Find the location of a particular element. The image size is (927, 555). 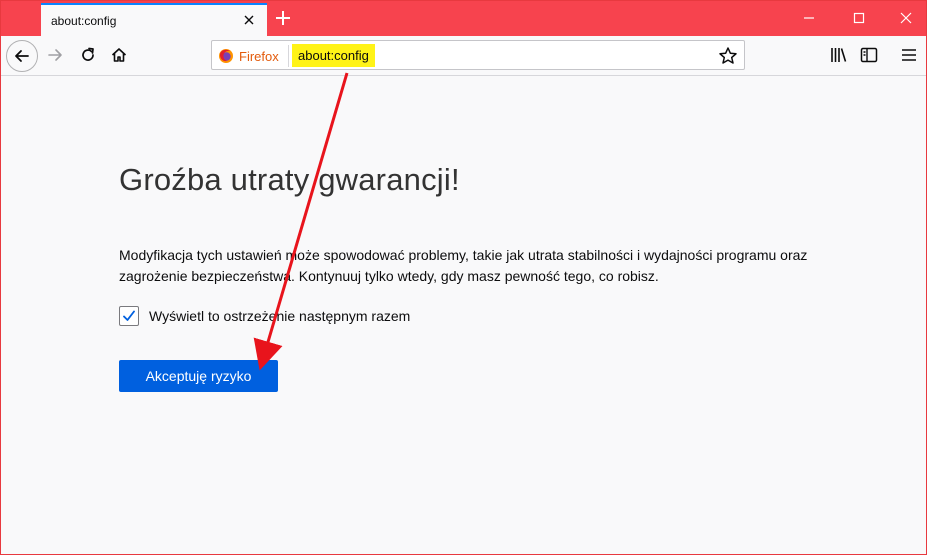

new-tab-icon is located at coordinates (283, 18).